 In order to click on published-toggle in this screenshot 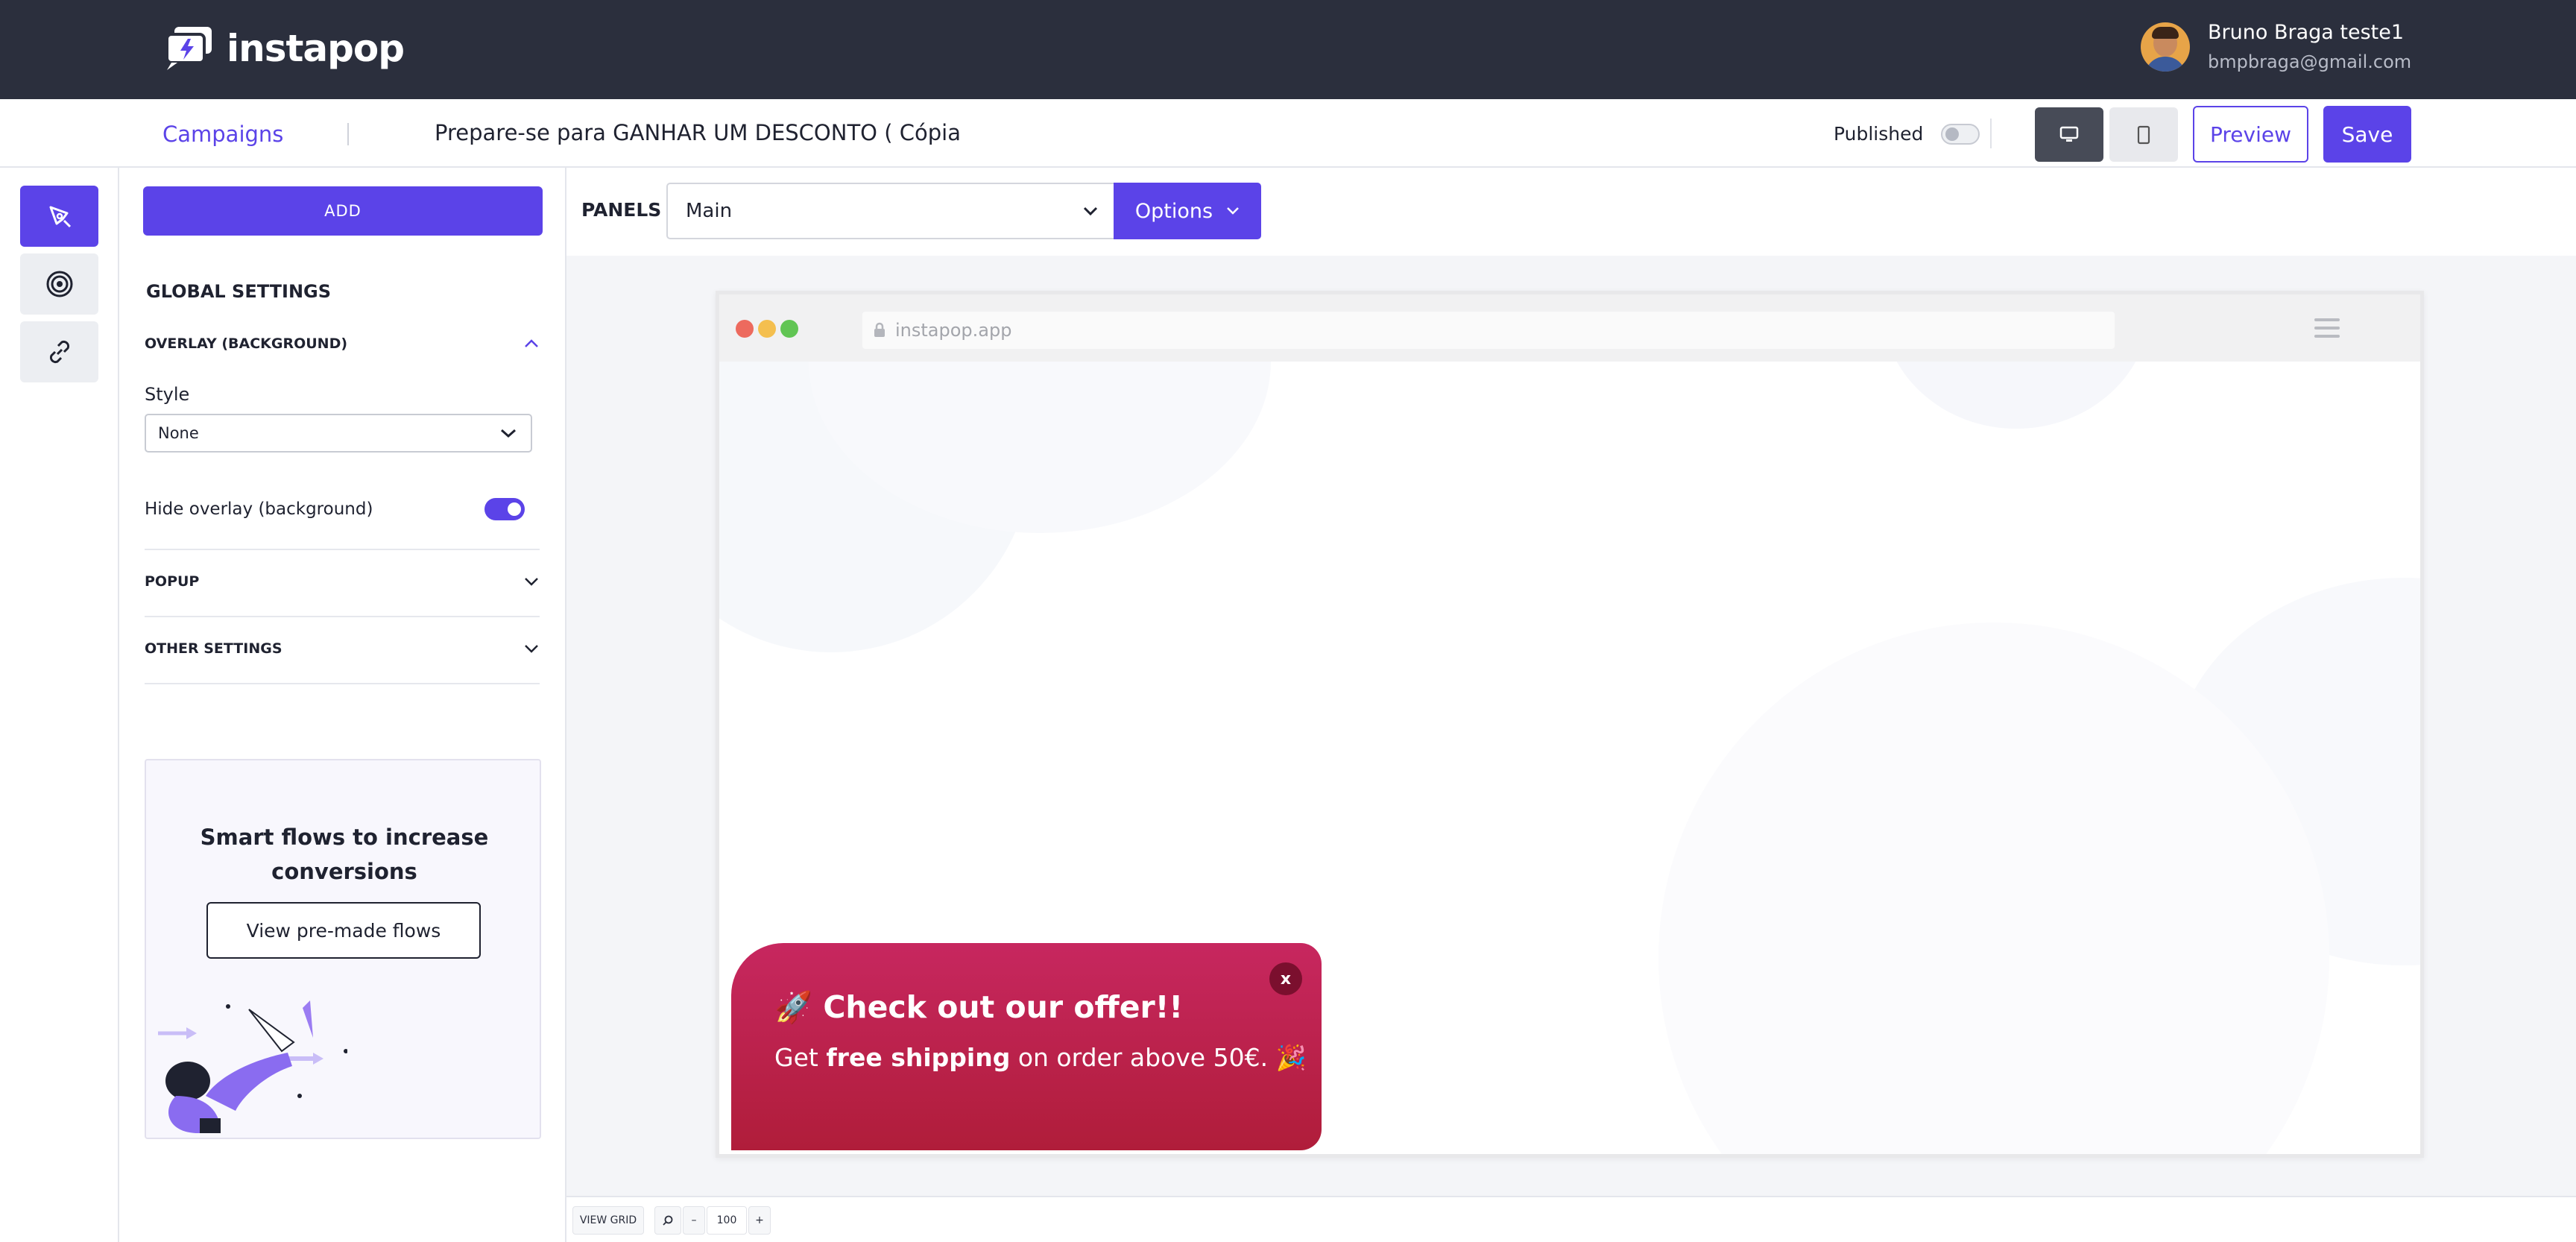, I will do `click(1961, 134)`.